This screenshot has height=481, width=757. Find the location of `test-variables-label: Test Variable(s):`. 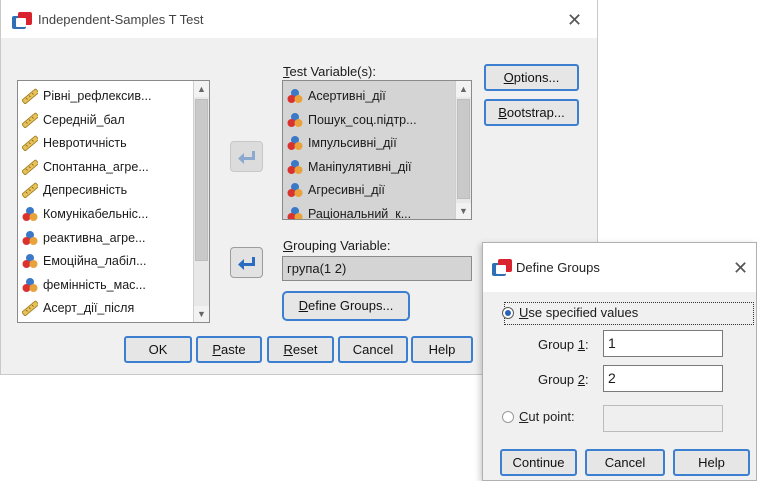

test-variables-label: Test Variable(s): is located at coordinates (329, 71).